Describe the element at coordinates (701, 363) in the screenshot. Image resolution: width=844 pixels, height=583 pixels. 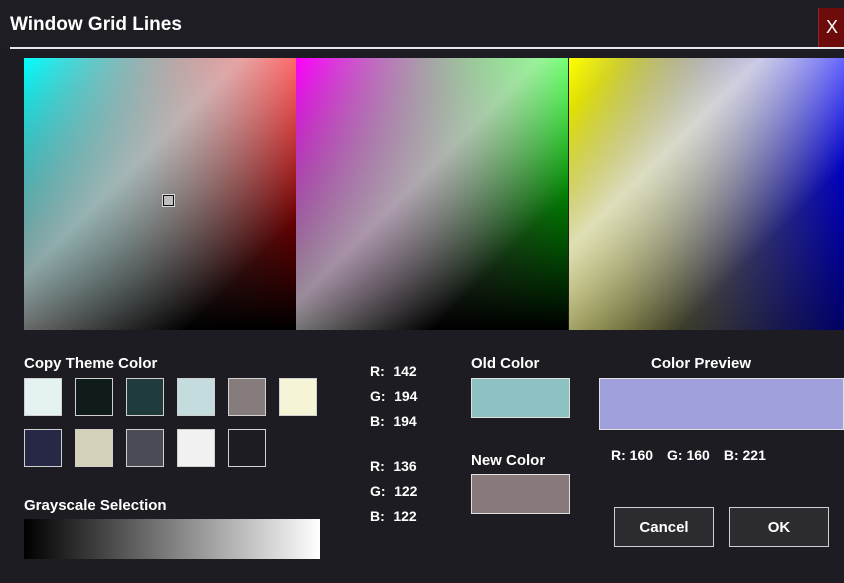
I see `color-preview-label: Color Preview` at that location.